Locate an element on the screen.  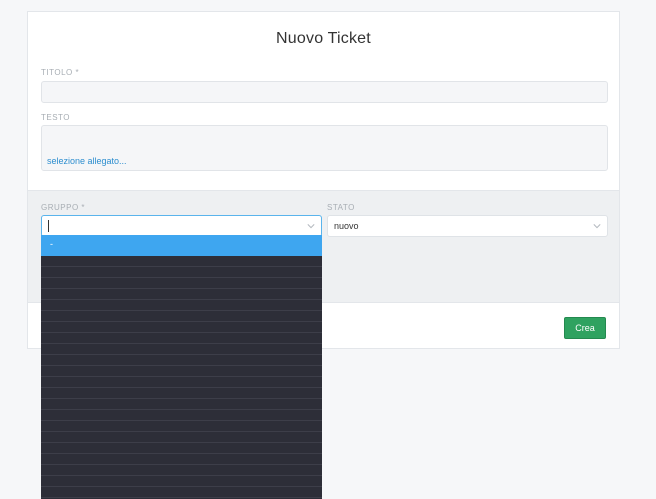
title-input is located at coordinates (324, 92).